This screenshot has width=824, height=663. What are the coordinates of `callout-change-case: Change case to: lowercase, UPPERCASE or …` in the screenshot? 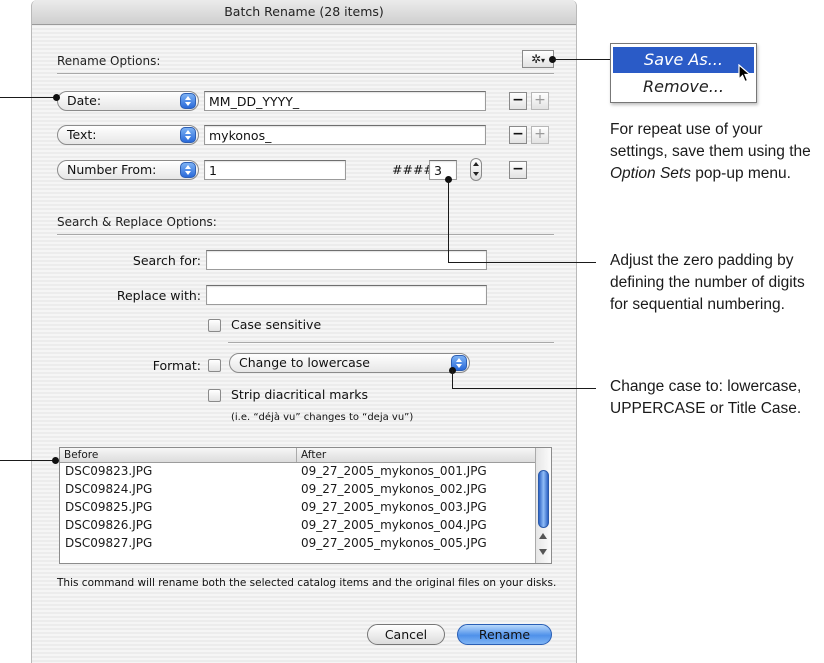 It's located at (706, 397).